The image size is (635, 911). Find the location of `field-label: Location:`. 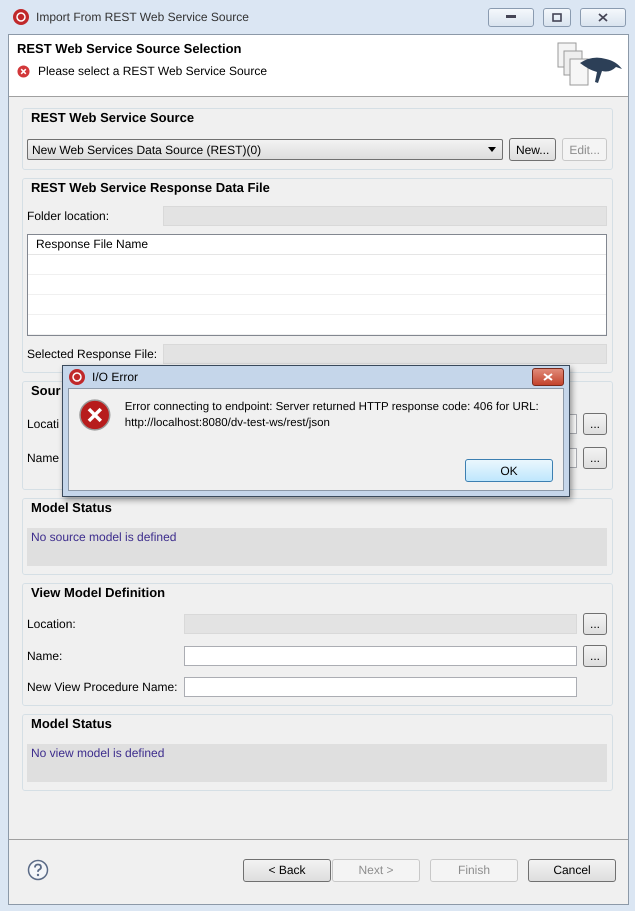

field-label: Location: is located at coordinates (52, 624).